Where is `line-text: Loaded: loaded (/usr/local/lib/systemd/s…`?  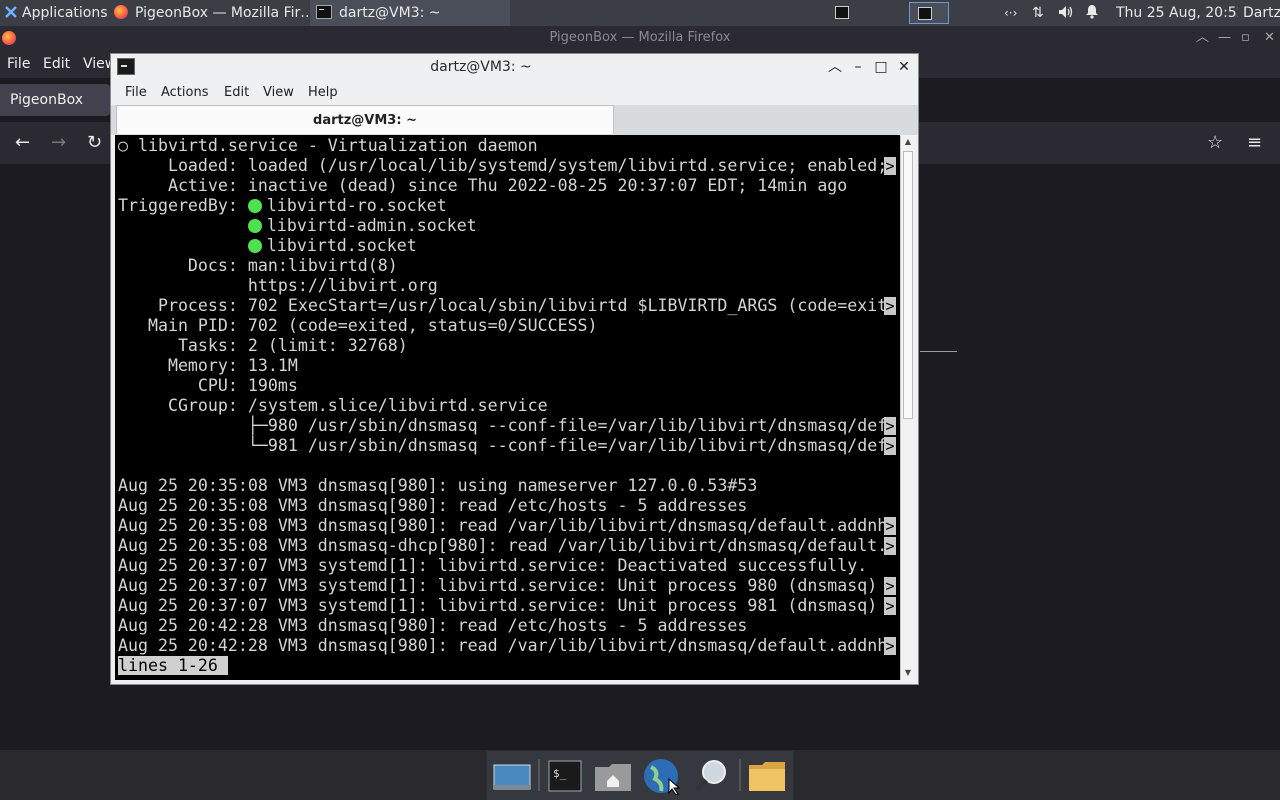
line-text: Loaded: loaded (/usr/local/lib/systemd/s… is located at coordinates (503, 165).